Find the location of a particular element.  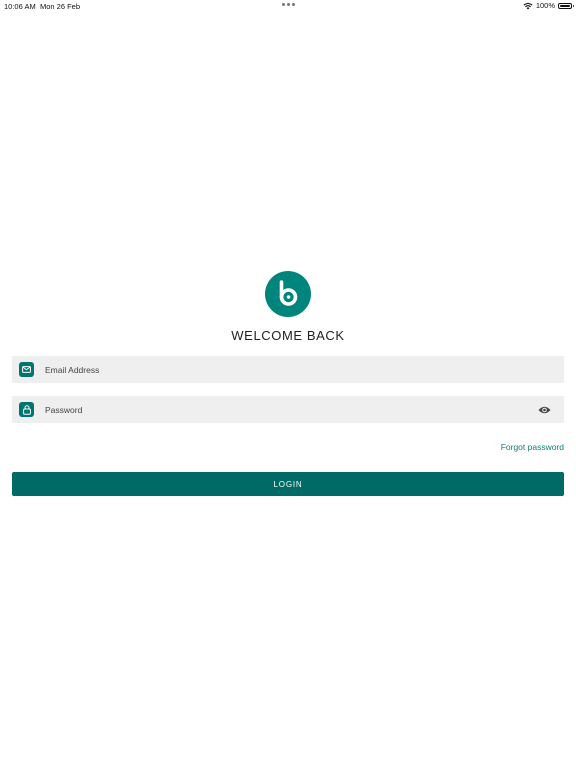

multitasking-dots is located at coordinates (288, 4).